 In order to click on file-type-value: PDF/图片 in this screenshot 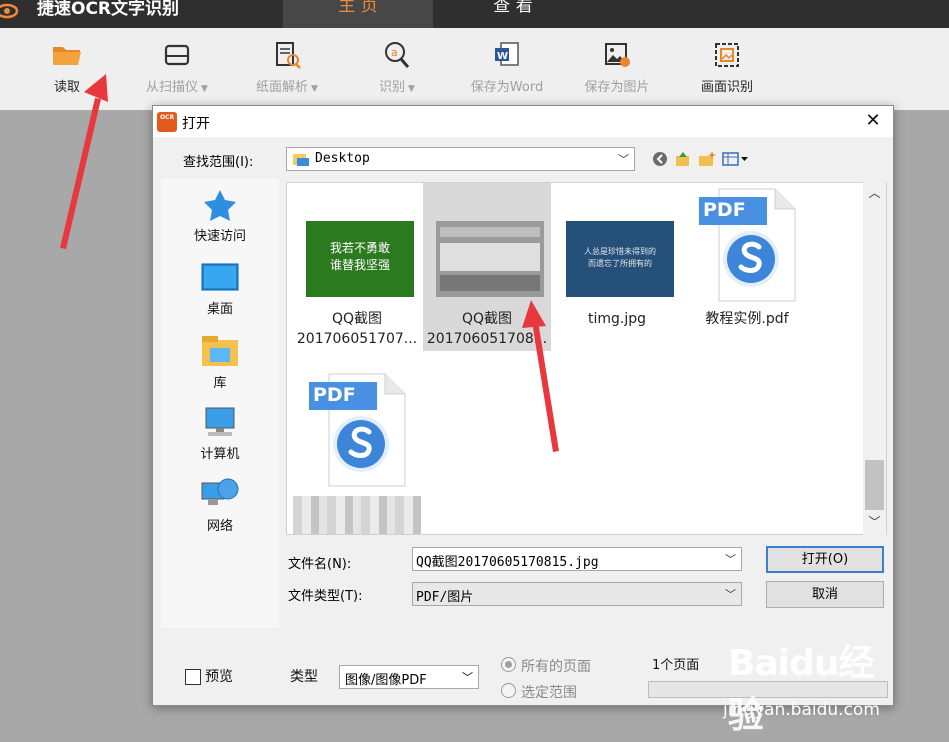, I will do `click(445, 597)`.